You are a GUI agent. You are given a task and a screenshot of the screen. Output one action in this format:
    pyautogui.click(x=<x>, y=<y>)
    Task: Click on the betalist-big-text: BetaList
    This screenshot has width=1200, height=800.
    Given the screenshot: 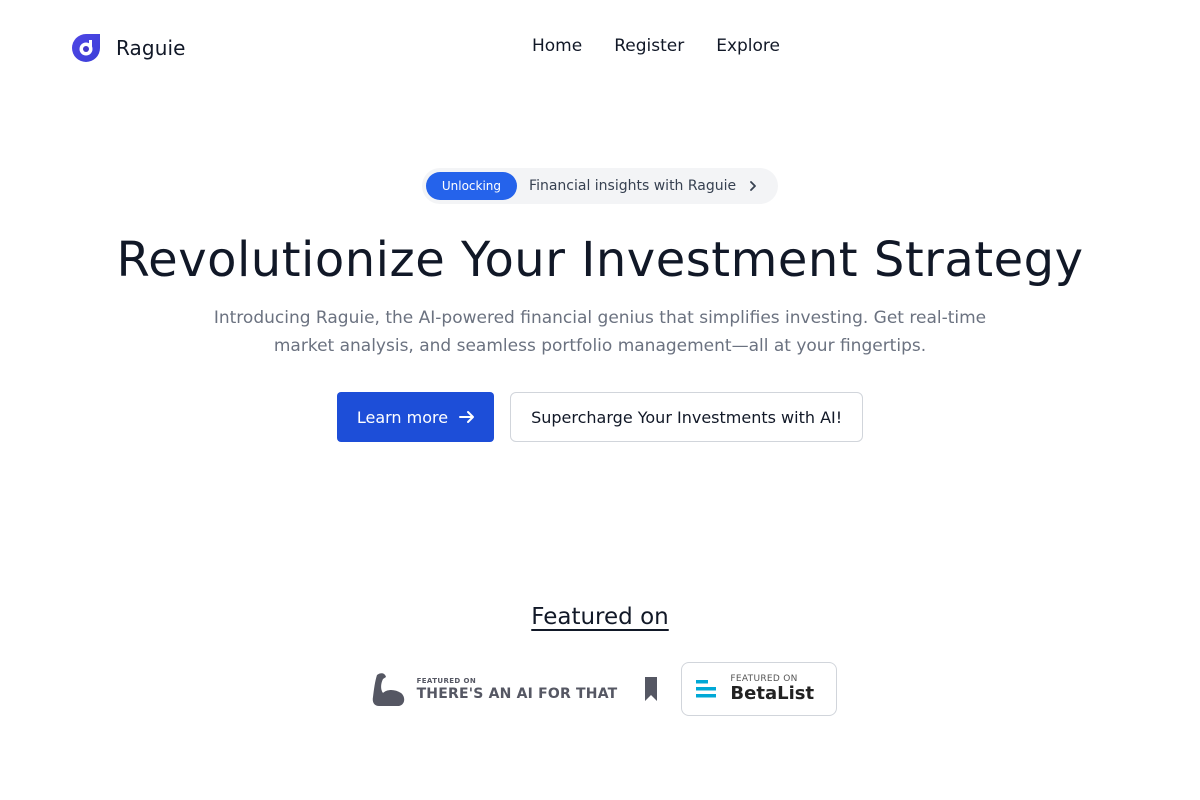 What is the action you would take?
    pyautogui.click(x=772, y=693)
    